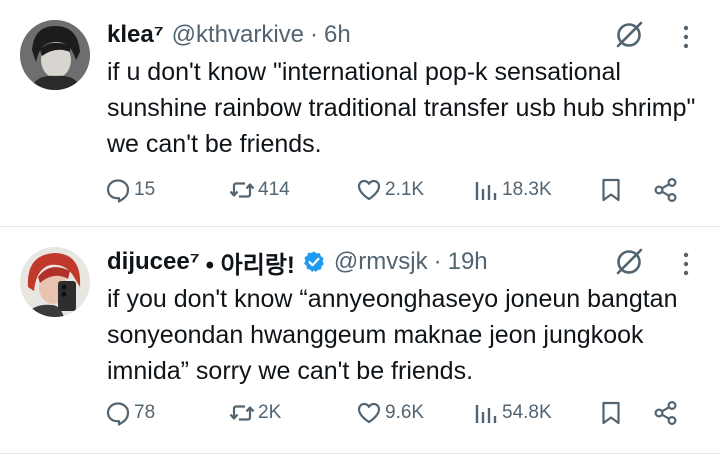 The width and height of the screenshot is (720, 455). I want to click on repost-button: 414, so click(259, 190).